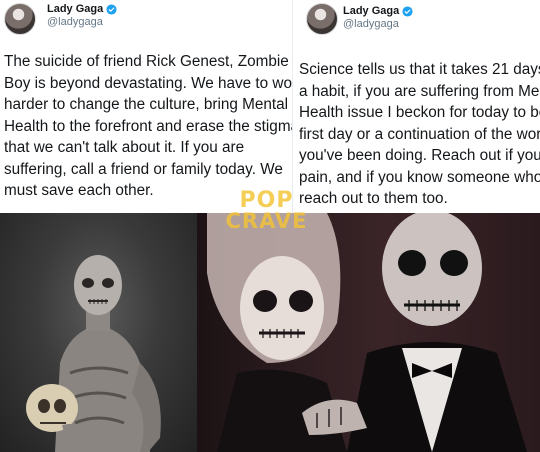 This screenshot has height=452, width=540. I want to click on portrait-illustration, so click(93, 353).